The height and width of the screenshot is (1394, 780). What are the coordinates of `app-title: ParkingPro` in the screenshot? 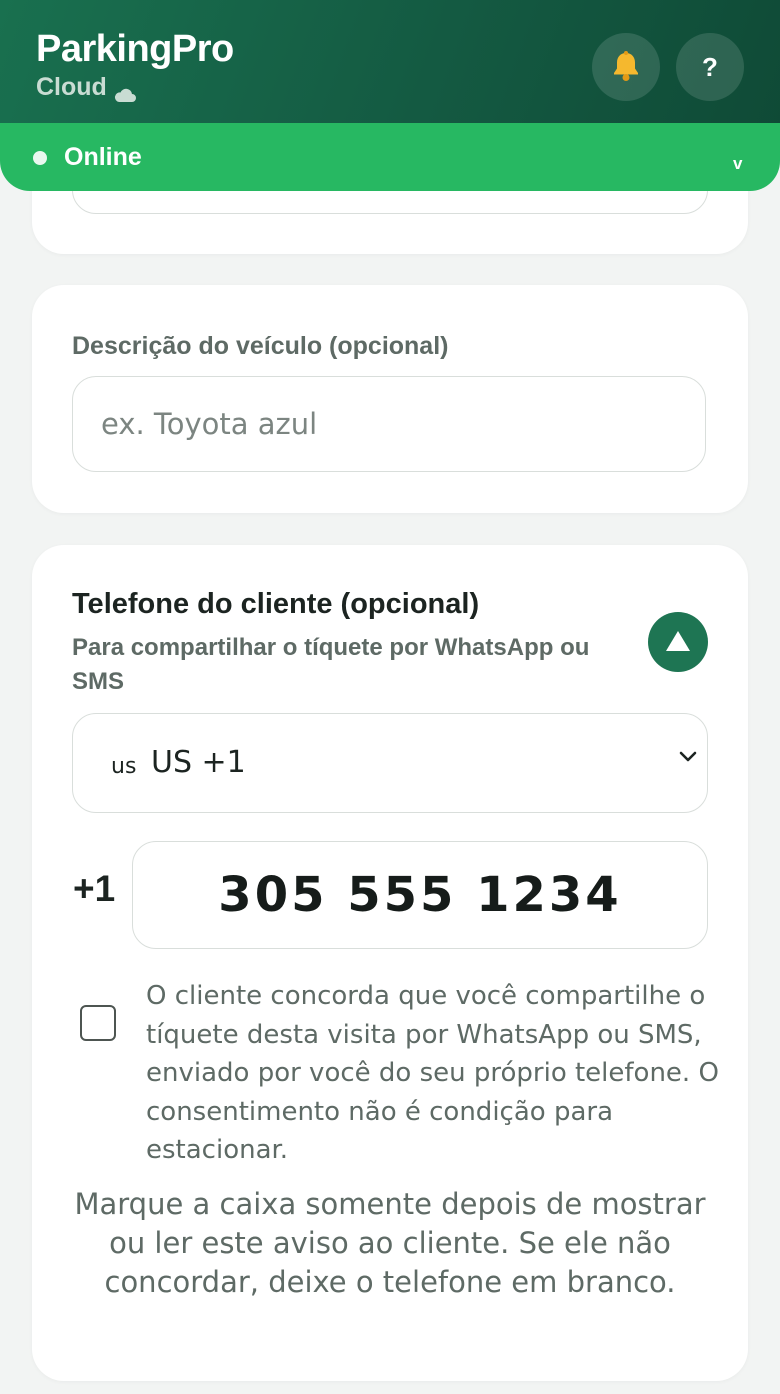 It's located at (135, 49).